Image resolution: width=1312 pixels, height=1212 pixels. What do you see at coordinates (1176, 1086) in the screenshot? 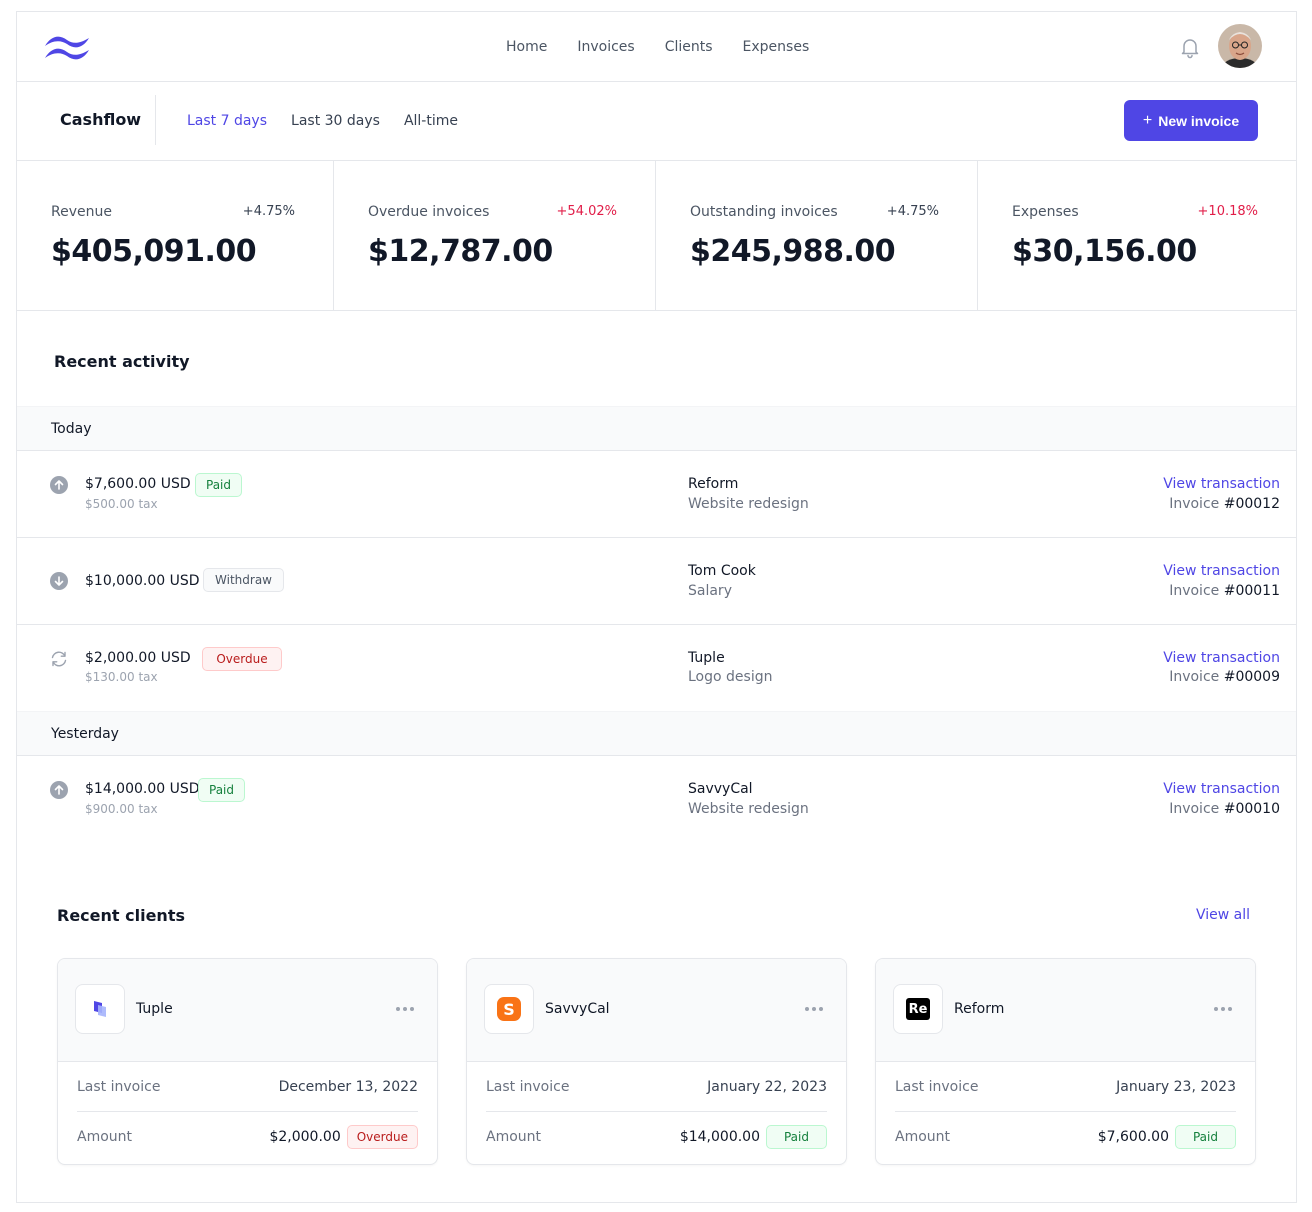
I see `last-invoice-date: January 23, 2023` at bounding box center [1176, 1086].